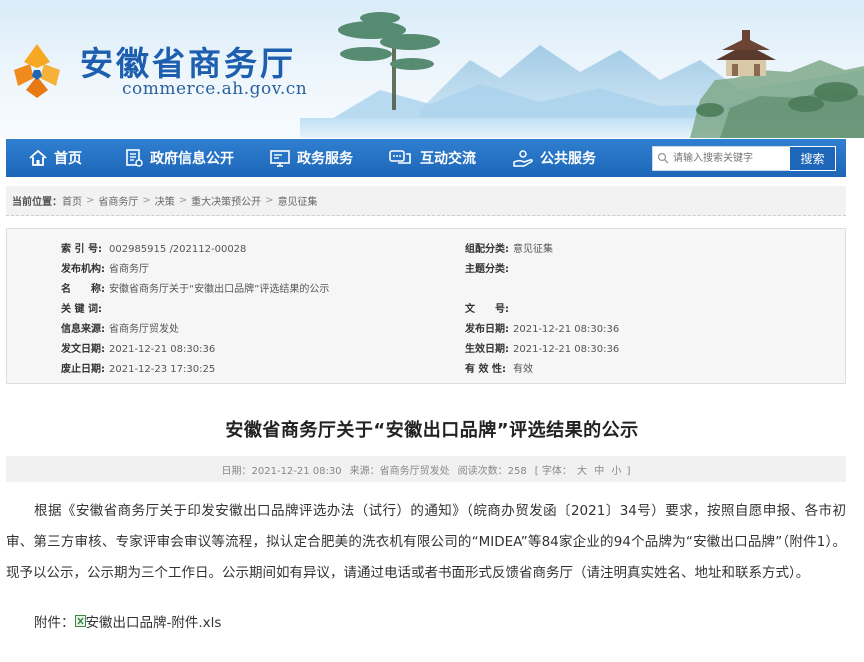 The height and width of the screenshot is (662, 864). What do you see at coordinates (298, 200) in the screenshot?
I see `breadcrumb-link-opinion: 意见征集` at bounding box center [298, 200].